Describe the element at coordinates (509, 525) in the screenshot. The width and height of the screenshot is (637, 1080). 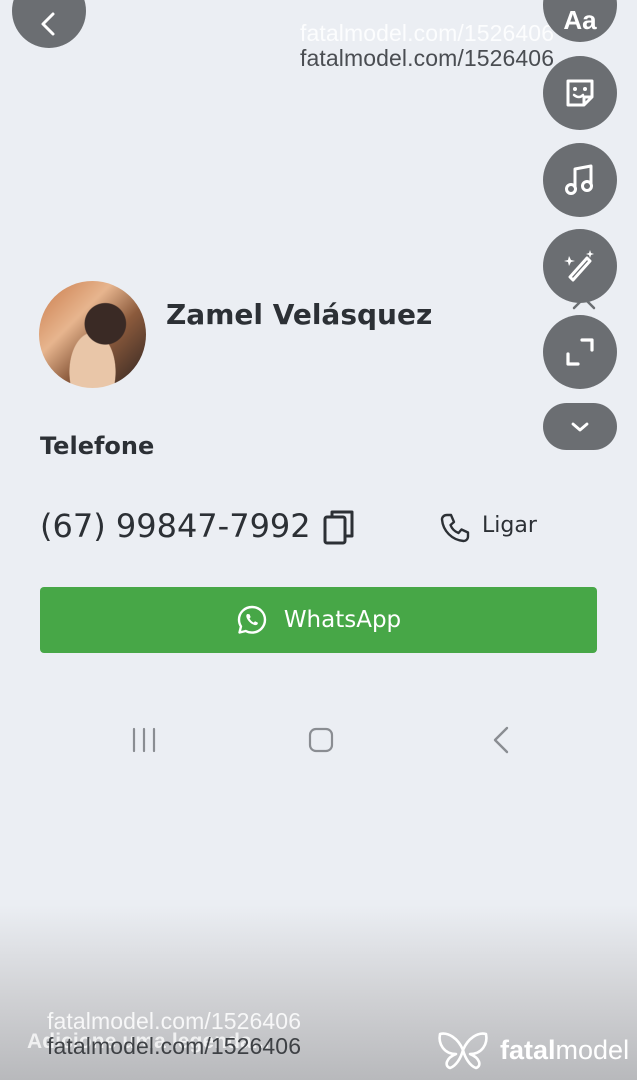
I see `call-button-label: Ligar` at that location.